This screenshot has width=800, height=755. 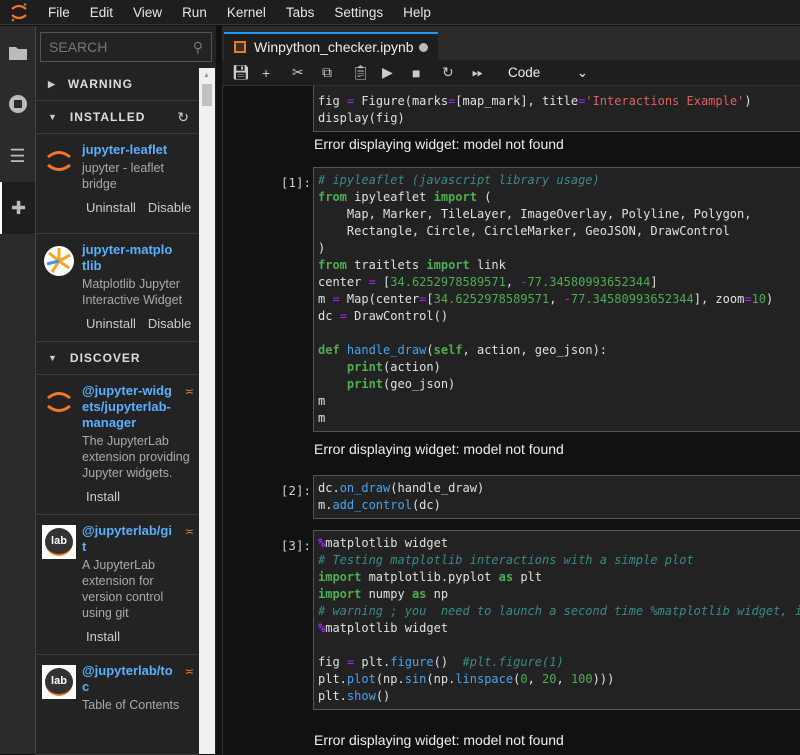 I want to click on code-line: m.add_control(dc), so click(x=559, y=505).